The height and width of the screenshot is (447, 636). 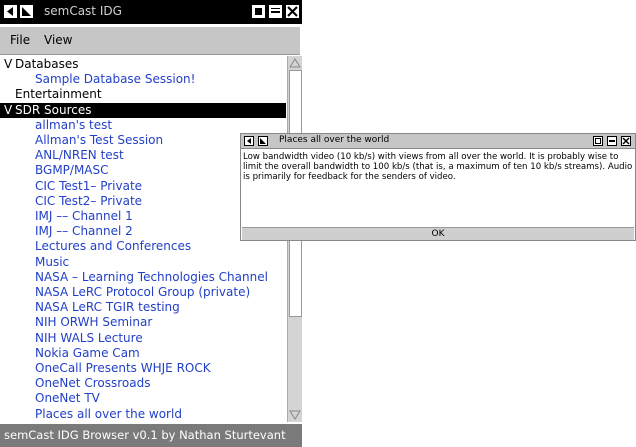 I want to click on menubar: File View, so click(x=150, y=41).